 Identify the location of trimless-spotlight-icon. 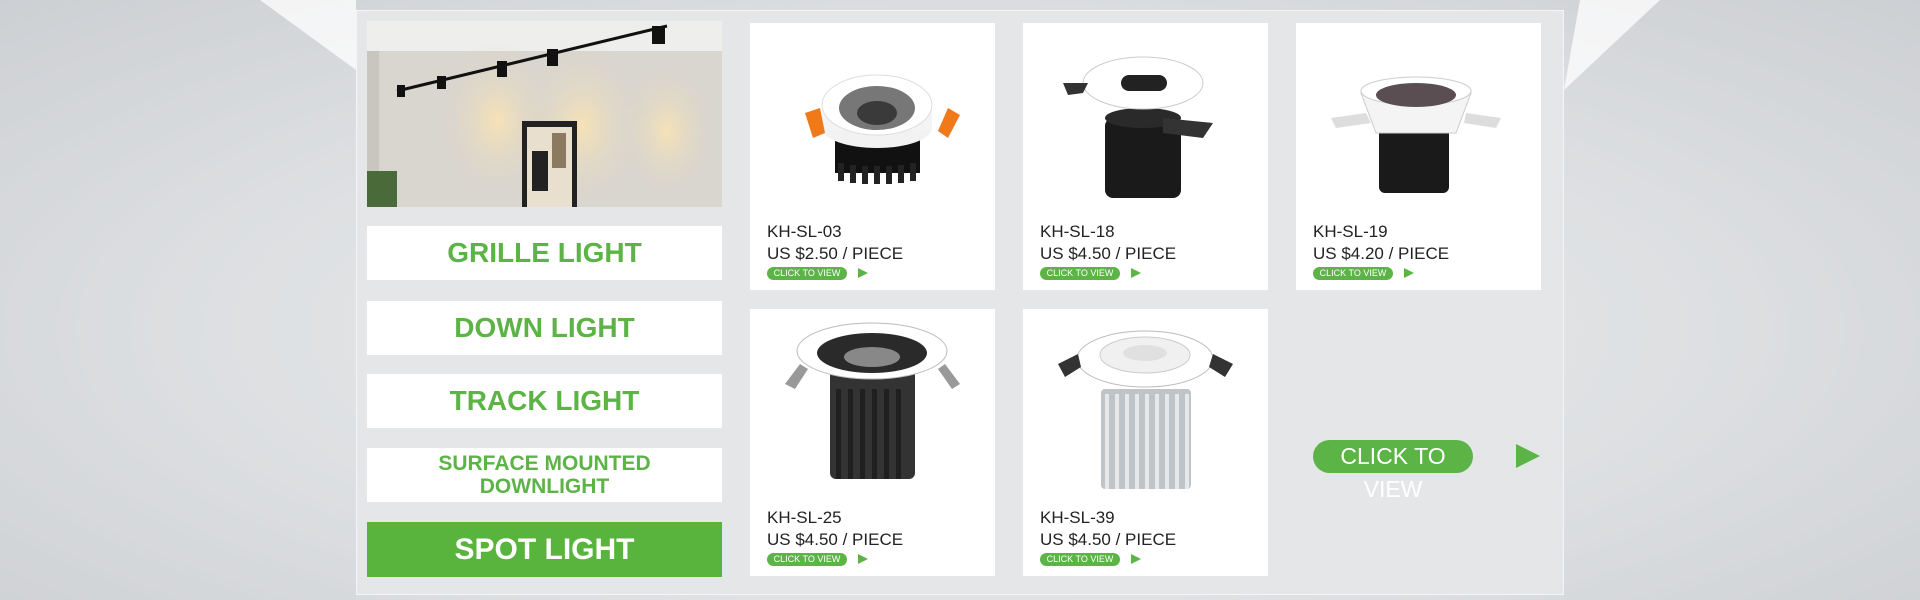
(1416, 134).